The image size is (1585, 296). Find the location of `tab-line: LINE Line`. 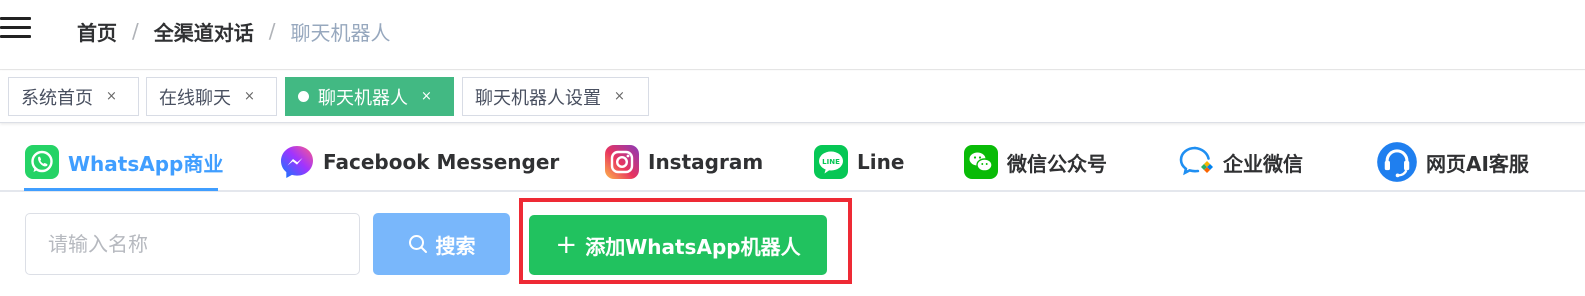

tab-line: LINE Line is located at coordinates (858, 162).